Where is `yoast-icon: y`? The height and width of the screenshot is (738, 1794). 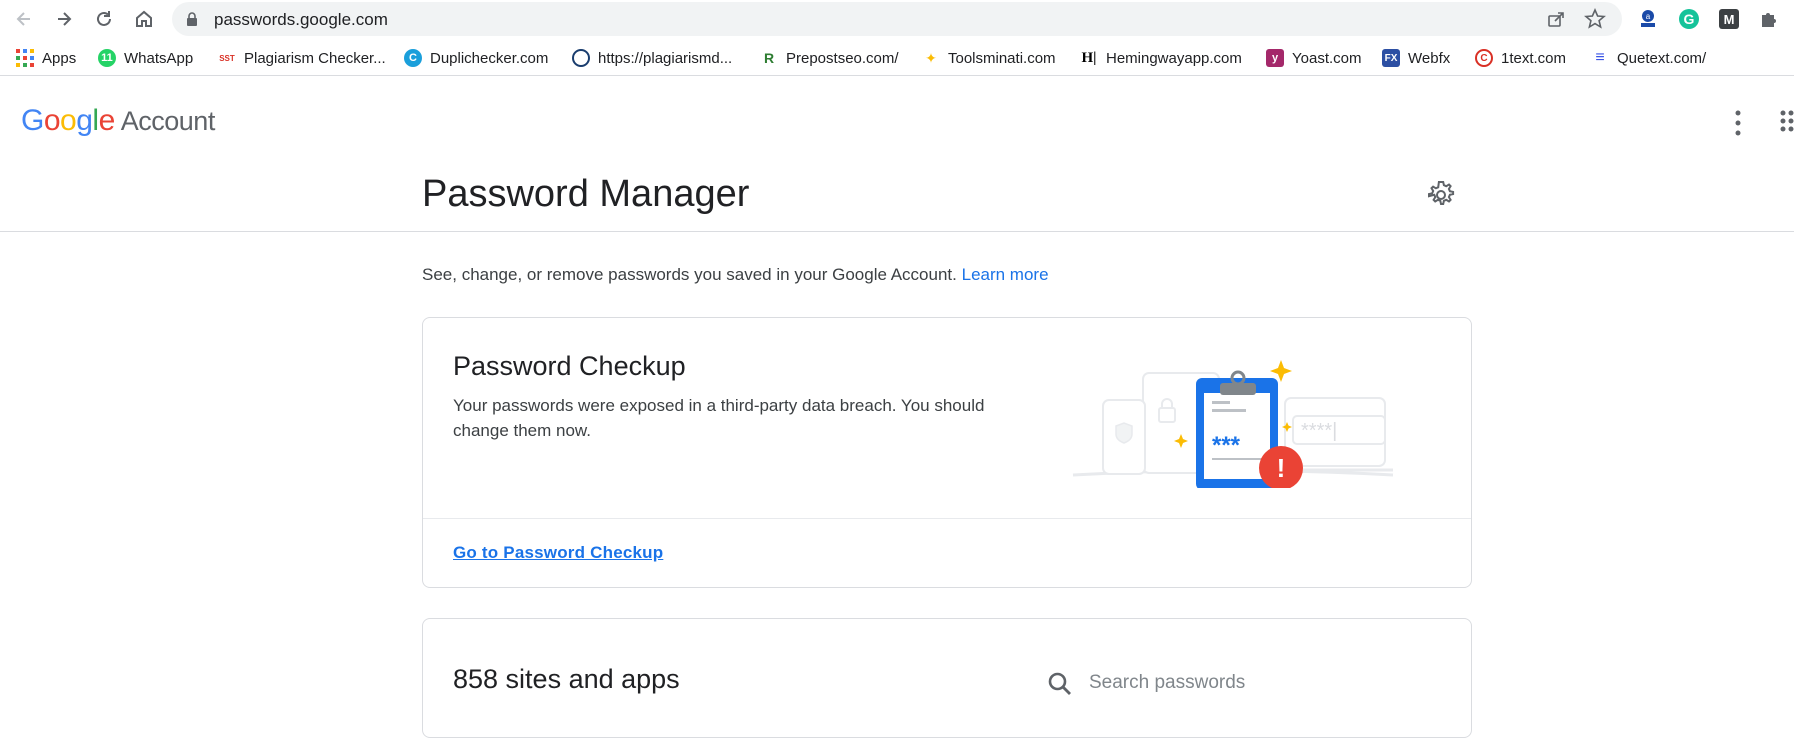
yoast-icon: y is located at coordinates (1275, 58).